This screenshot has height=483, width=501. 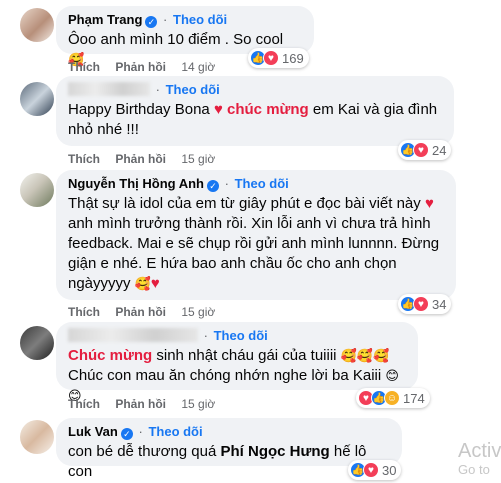 What do you see at coordinates (365, 355) in the screenshot?
I see `hug-emoji-icon: 🥰🥰🥰` at bounding box center [365, 355].